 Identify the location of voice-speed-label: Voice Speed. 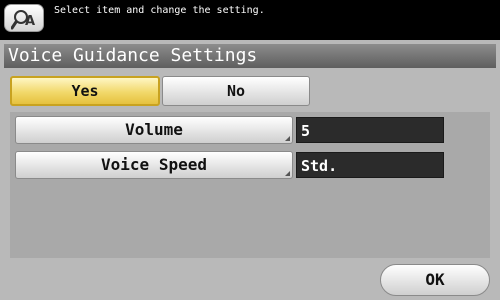
(154, 164).